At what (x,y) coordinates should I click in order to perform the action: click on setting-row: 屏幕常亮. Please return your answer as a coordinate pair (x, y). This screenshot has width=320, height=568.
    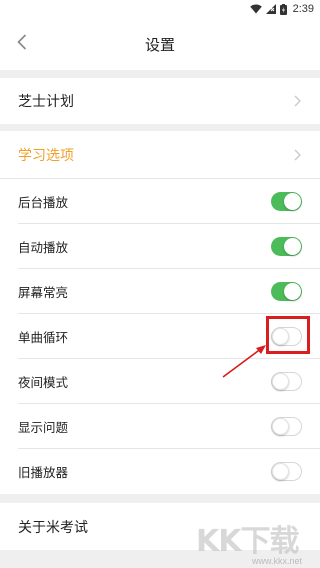
    Looking at the image, I should click on (169, 291).